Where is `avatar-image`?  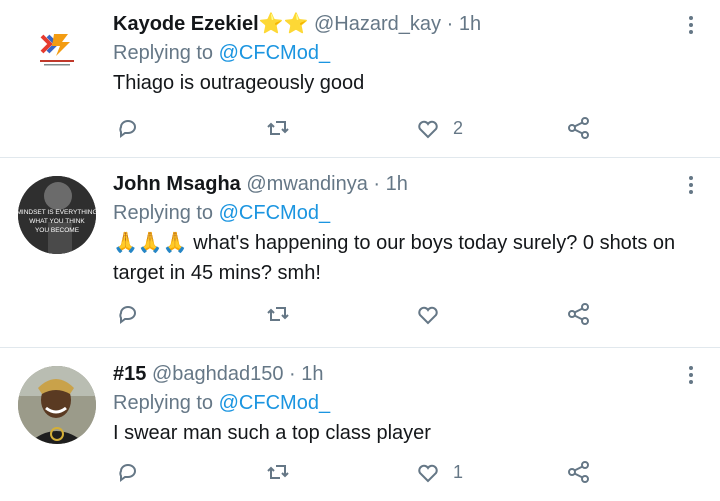
avatar-image is located at coordinates (57, 405).